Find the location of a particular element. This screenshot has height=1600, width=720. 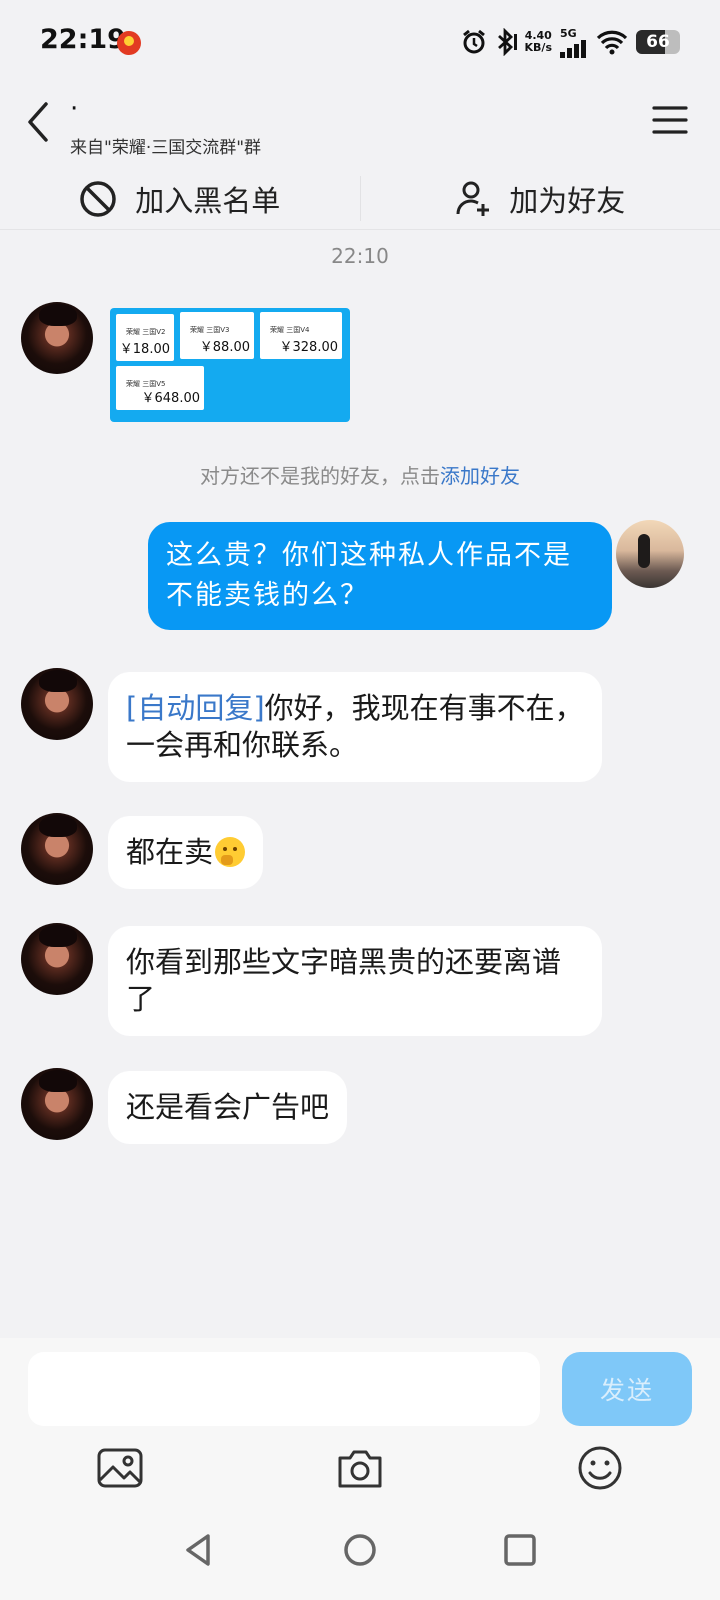

smile-icon is located at coordinates (600, 1468).